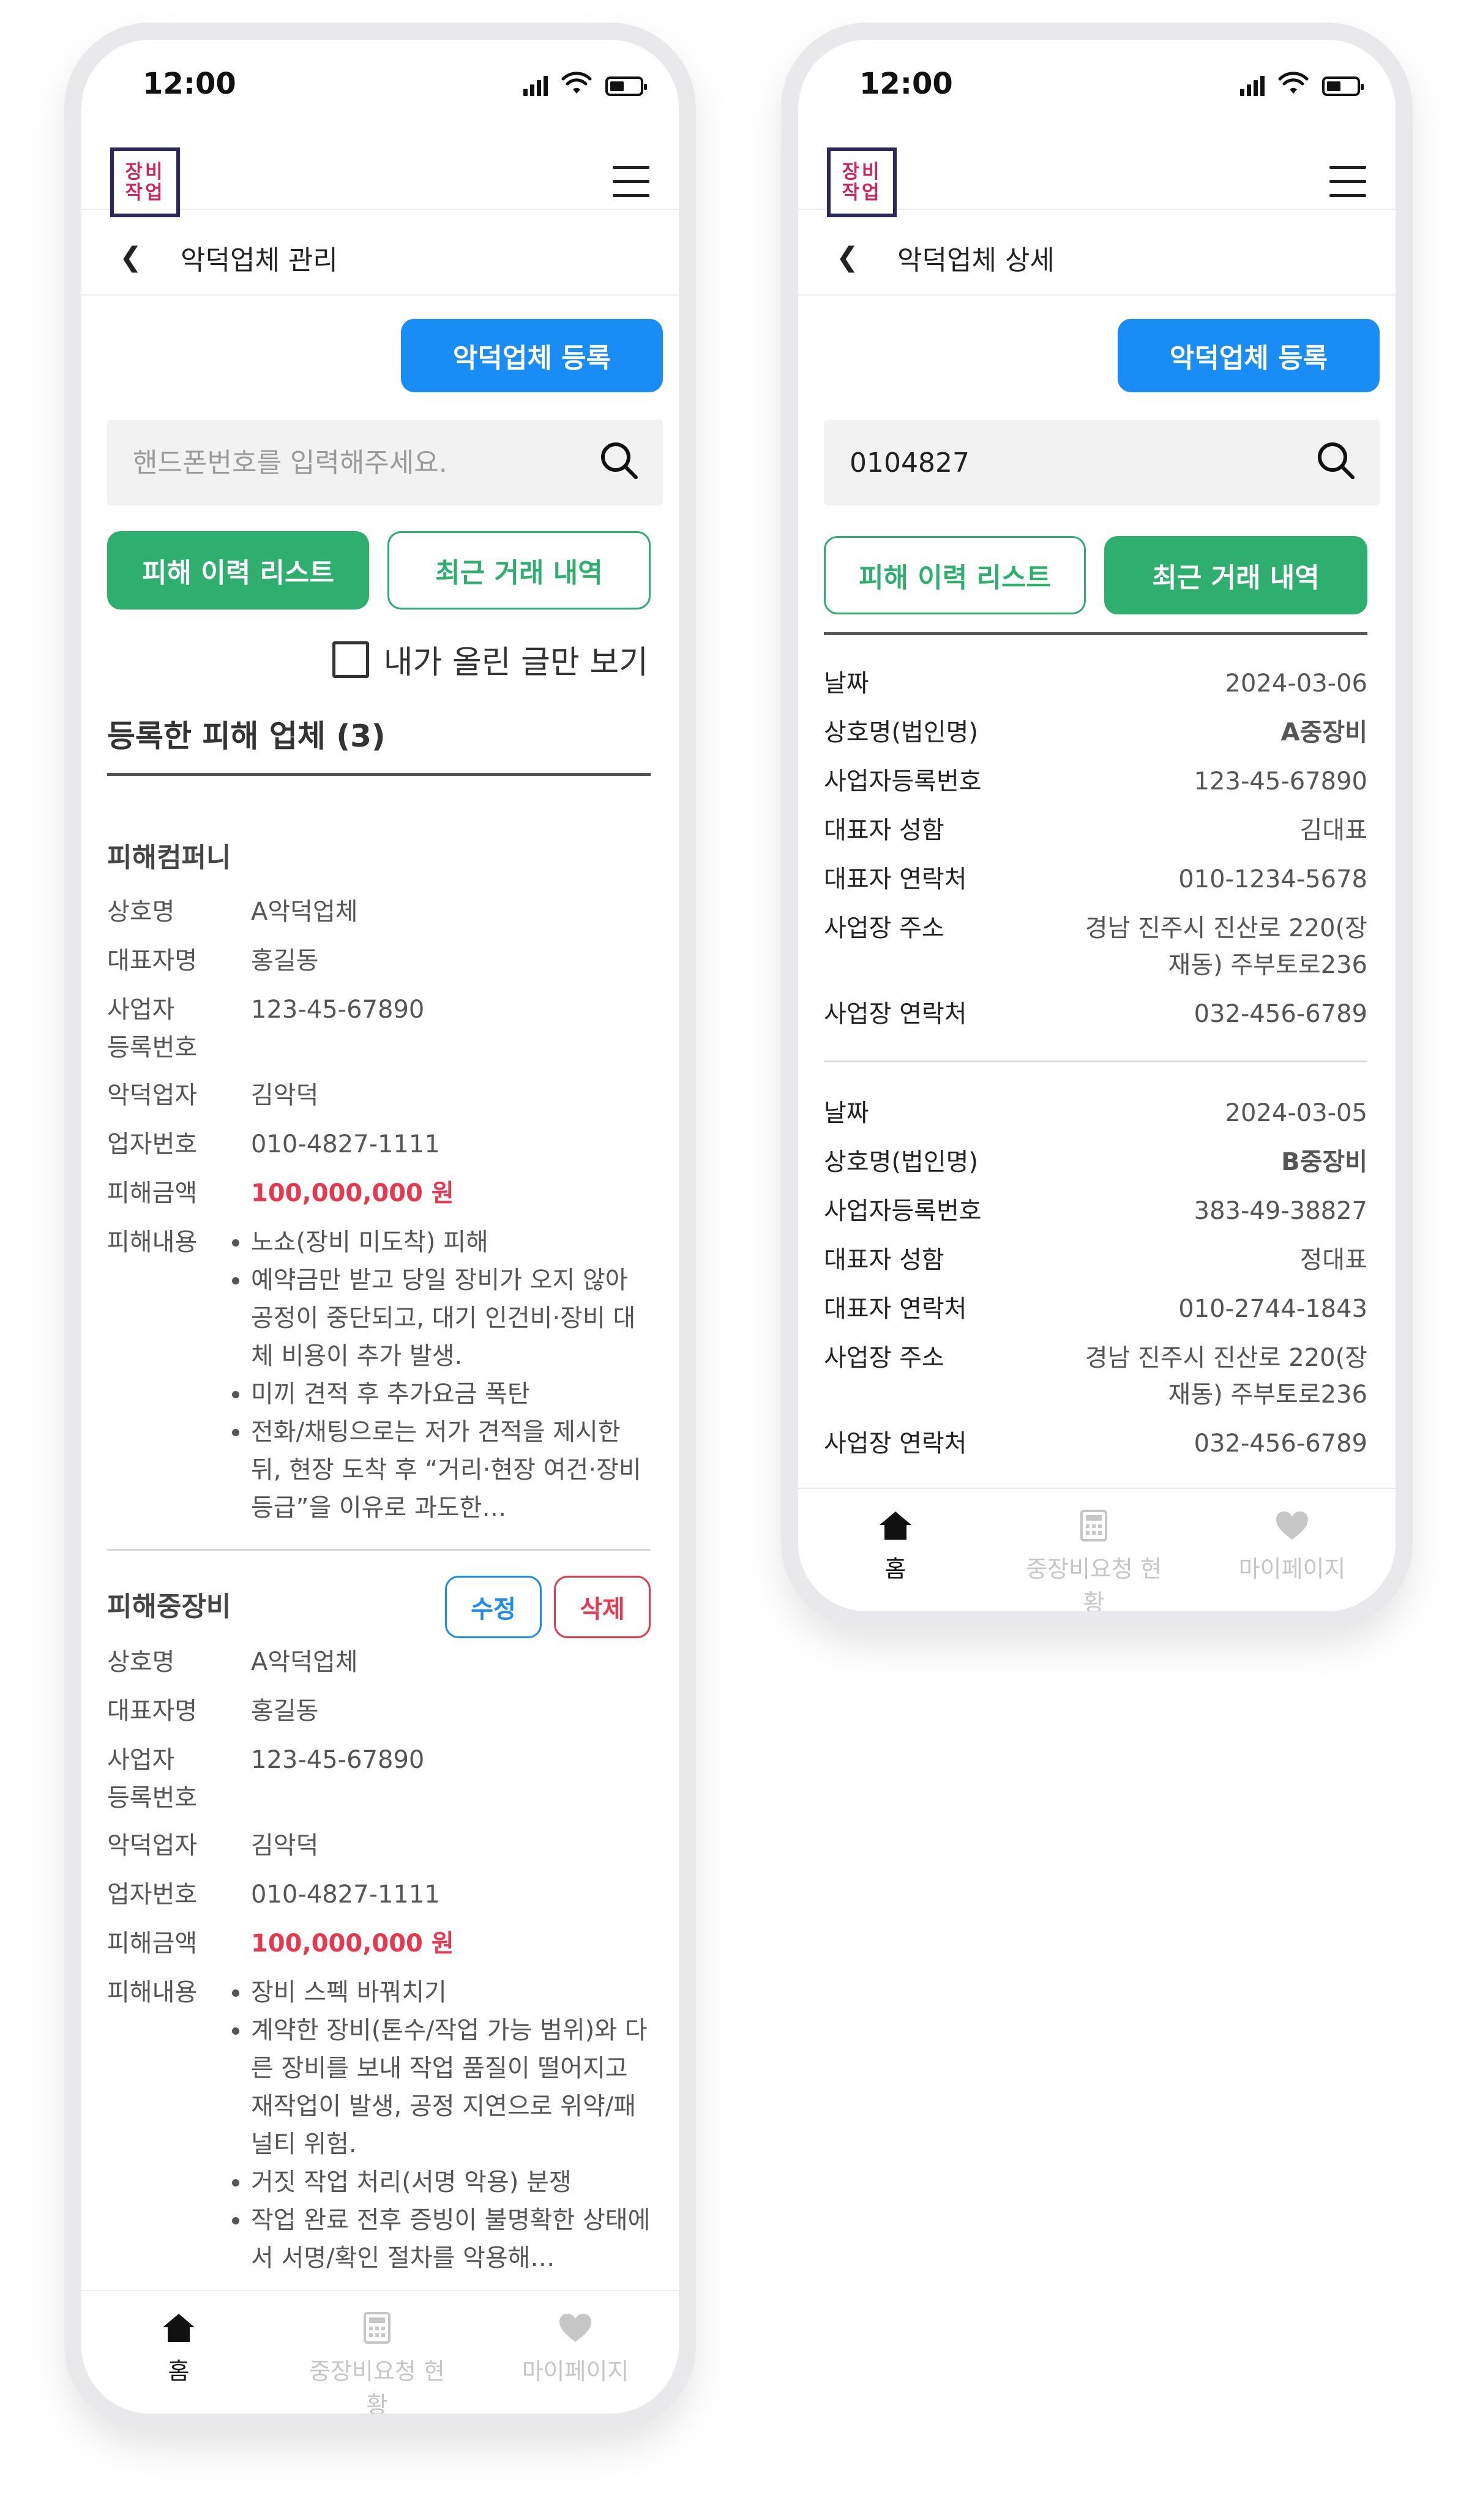 The image size is (1469, 2520). What do you see at coordinates (451, 2182) in the screenshot?
I see `list-item: 거짓 작업 처리(서명 악용) 분쟁` at bounding box center [451, 2182].